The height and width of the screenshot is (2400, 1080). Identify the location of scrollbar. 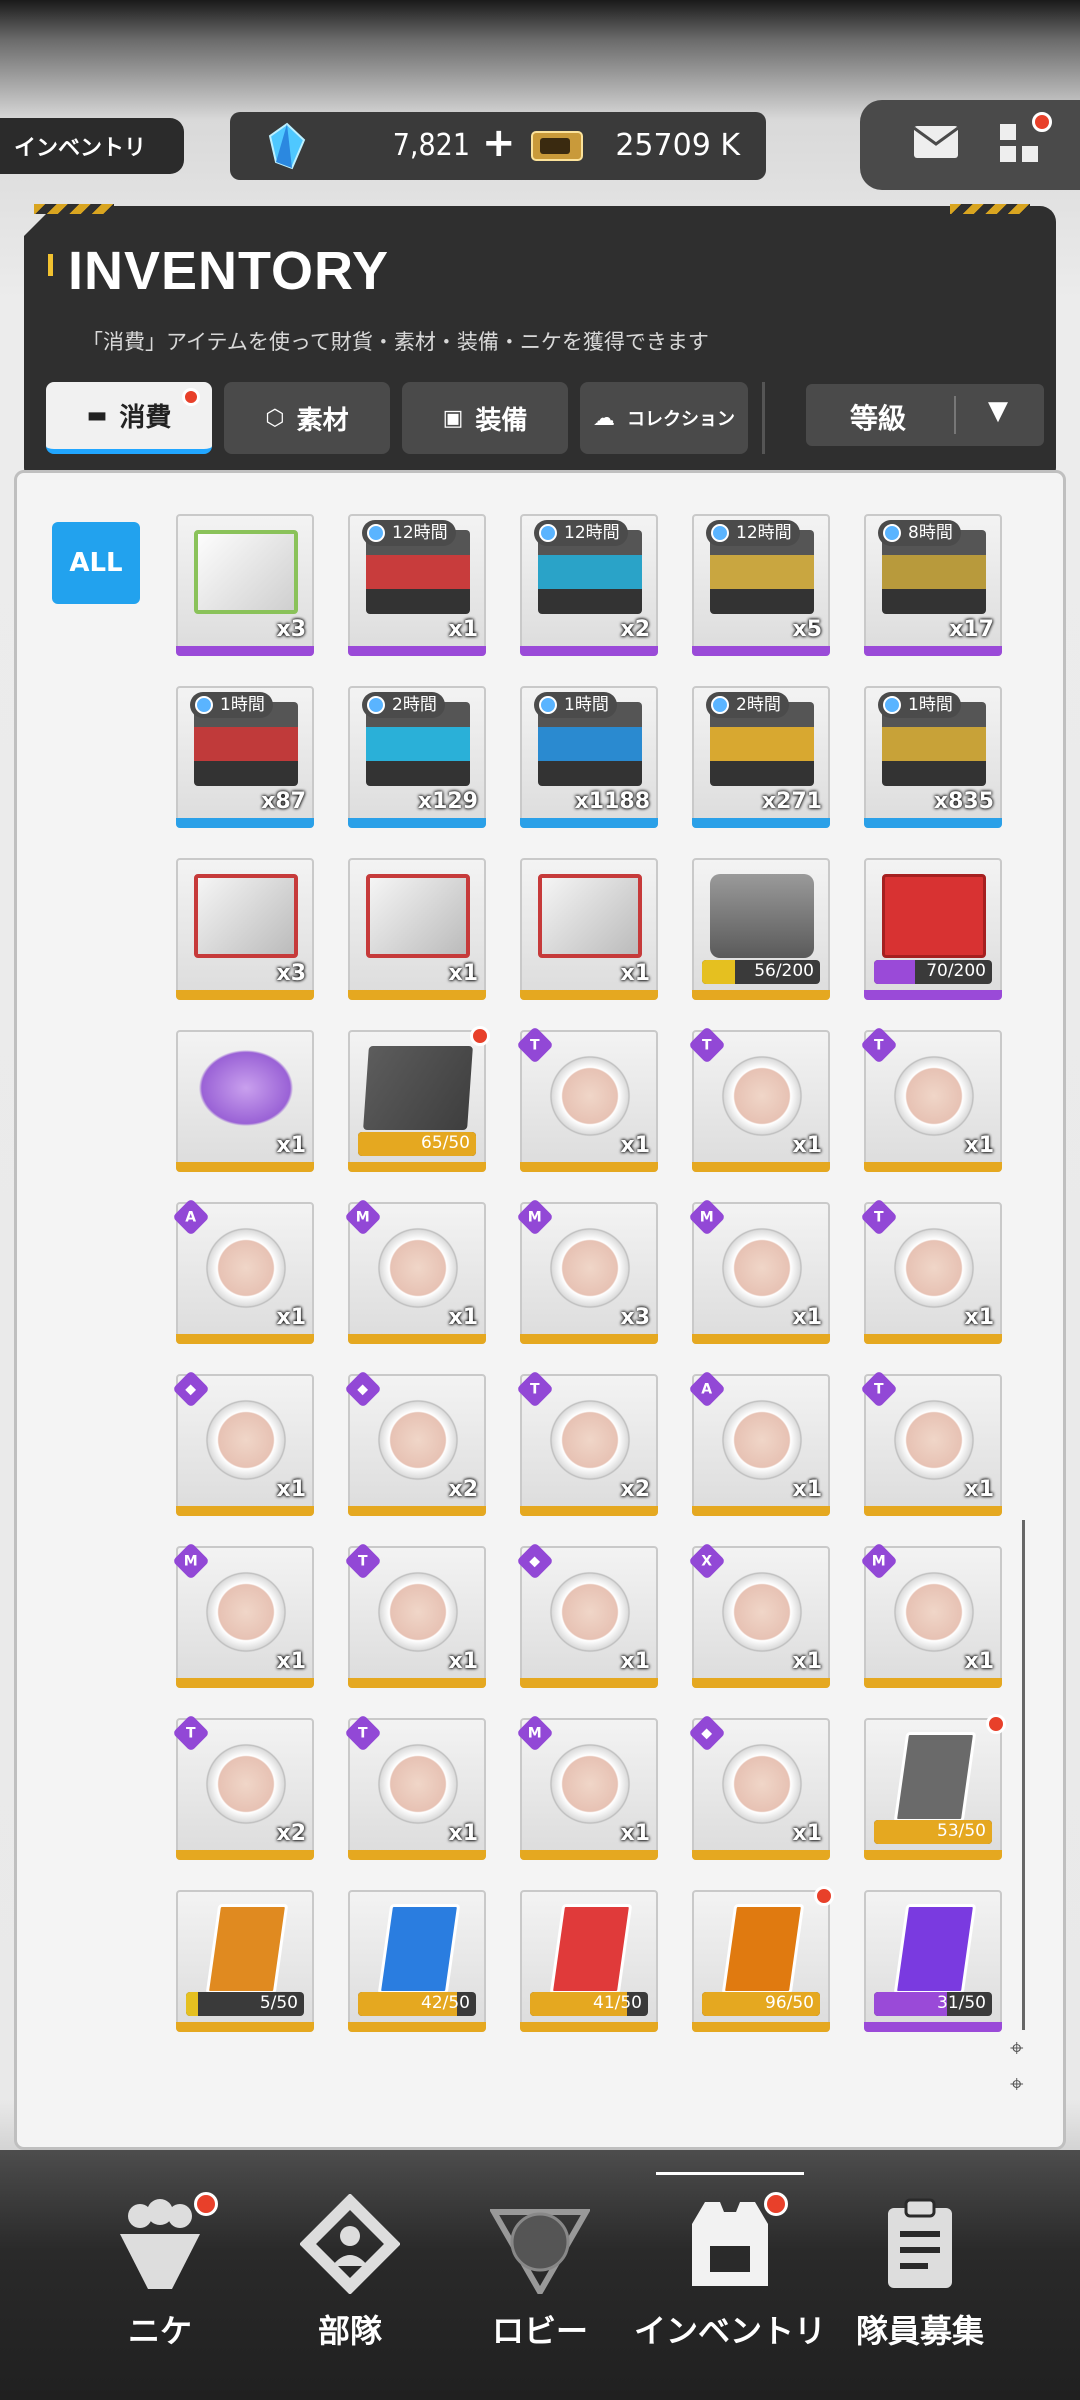
(1023, 1775).